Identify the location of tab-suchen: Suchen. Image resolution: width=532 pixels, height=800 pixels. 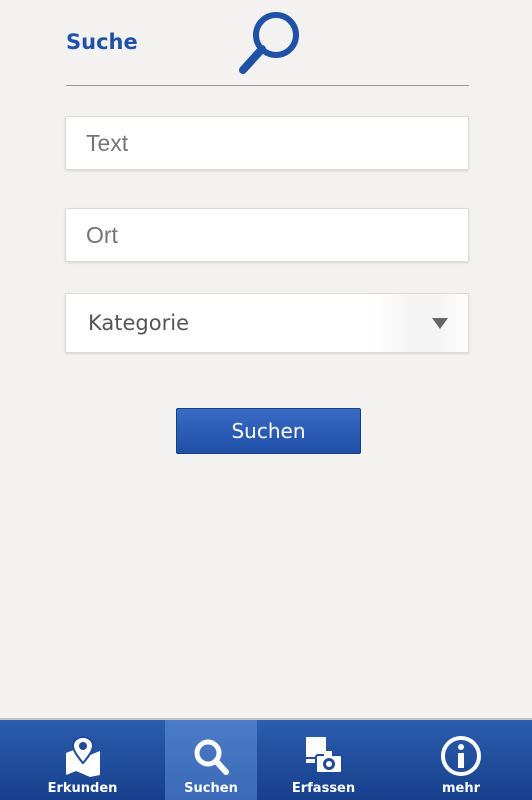
(211, 760).